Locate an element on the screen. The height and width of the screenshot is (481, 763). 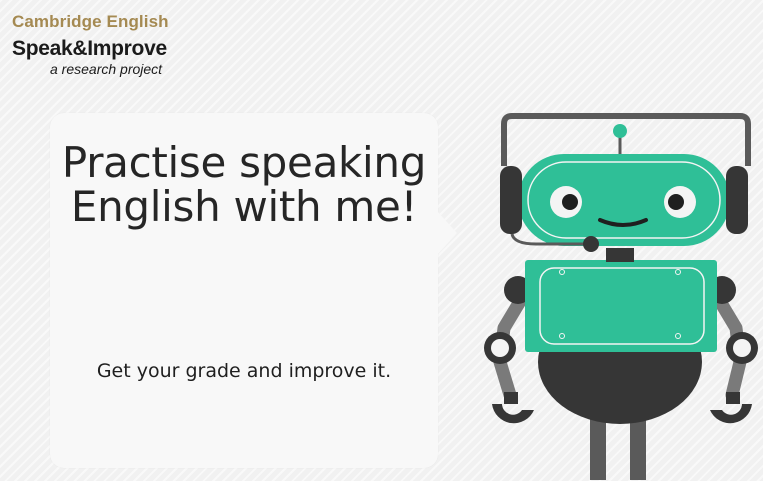
hero-subline: Get your grade and improve it. is located at coordinates (244, 371).